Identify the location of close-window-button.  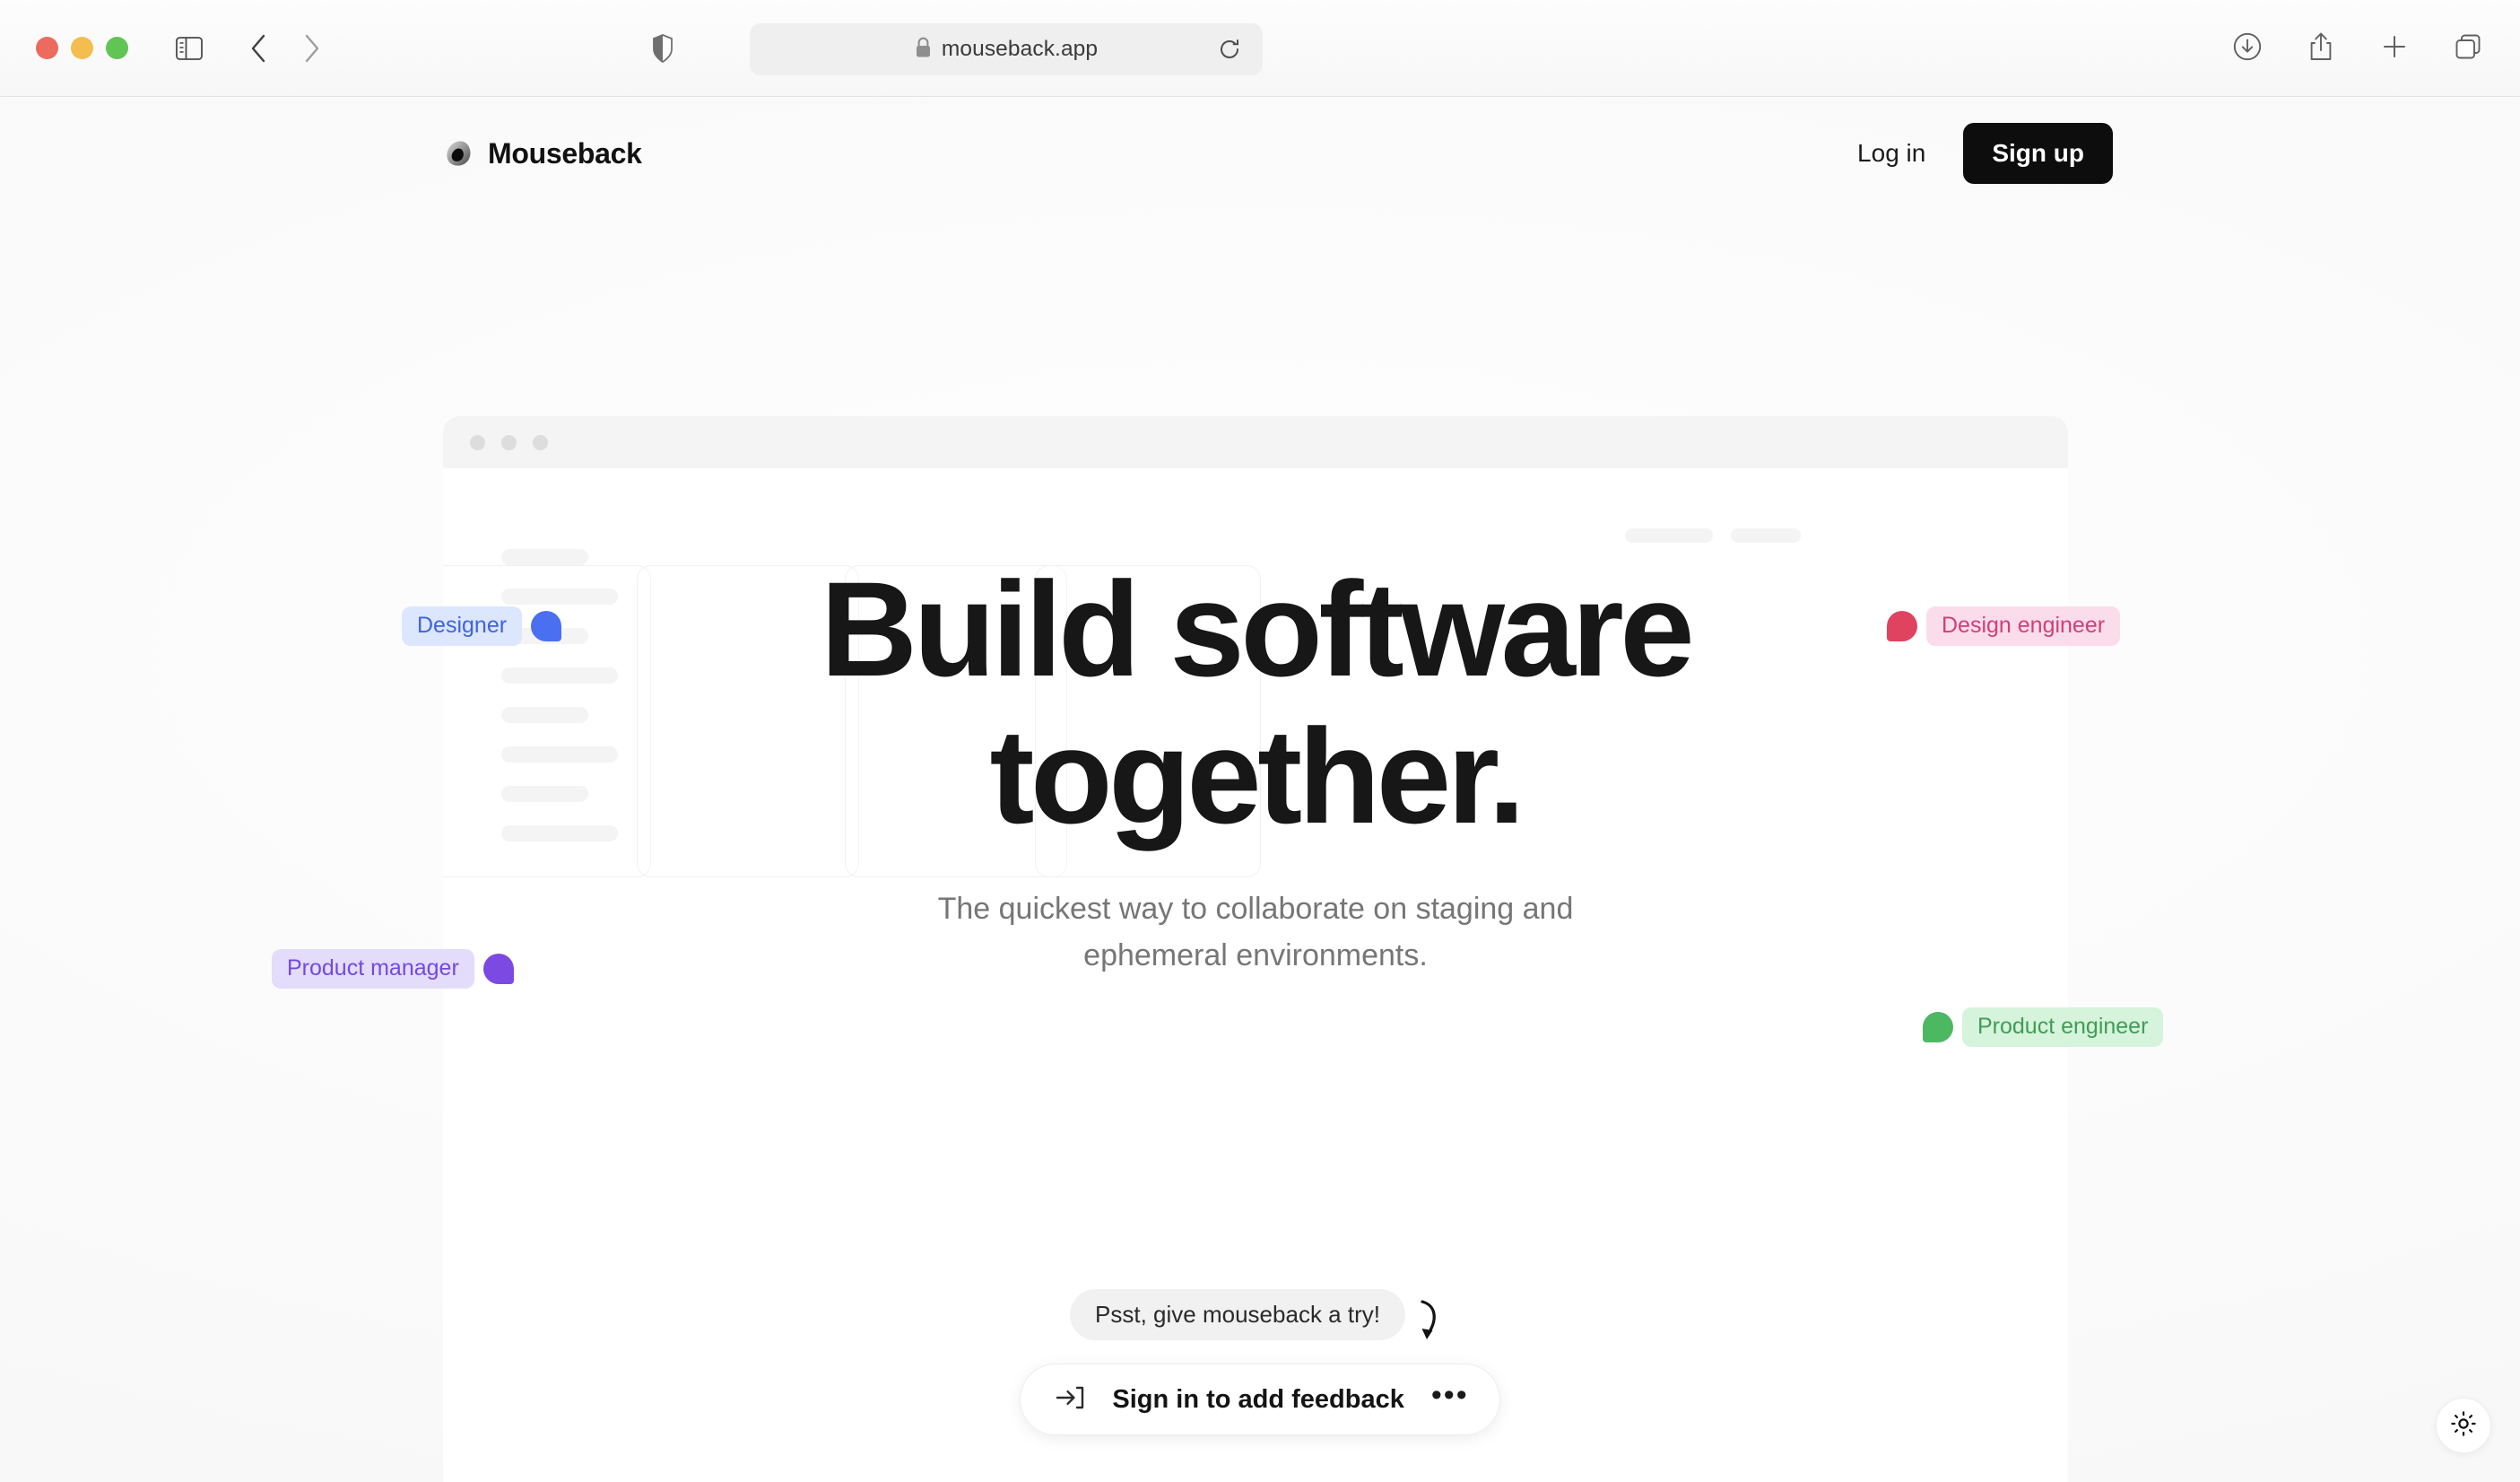
(47, 48).